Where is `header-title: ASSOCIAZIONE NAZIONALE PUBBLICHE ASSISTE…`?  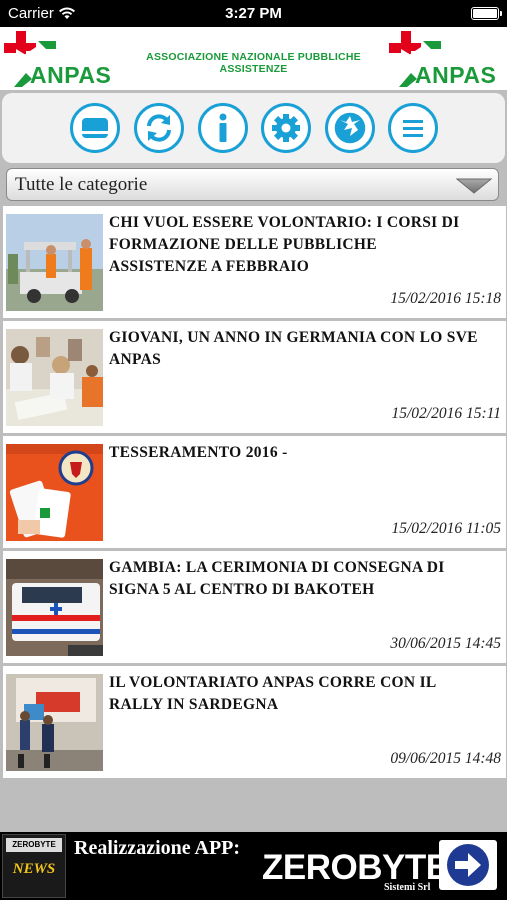 header-title: ASSOCIAZIONE NAZIONALE PUBBLICHE ASSISTE… is located at coordinates (253, 63).